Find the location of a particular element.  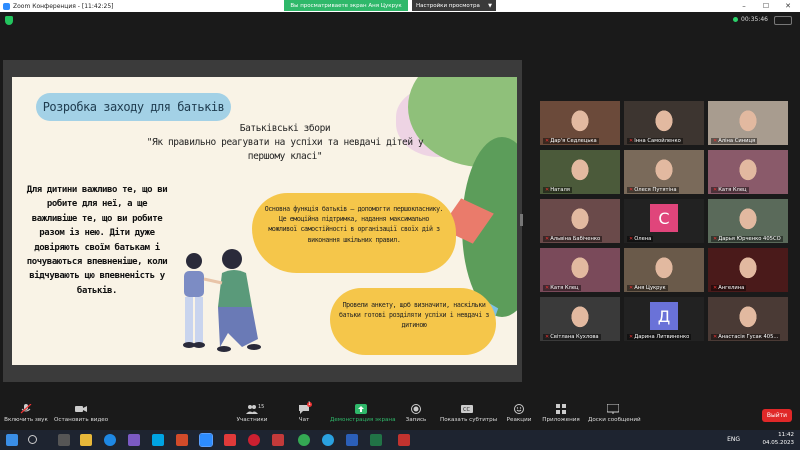

windows-start-icon is located at coordinates (12, 440).